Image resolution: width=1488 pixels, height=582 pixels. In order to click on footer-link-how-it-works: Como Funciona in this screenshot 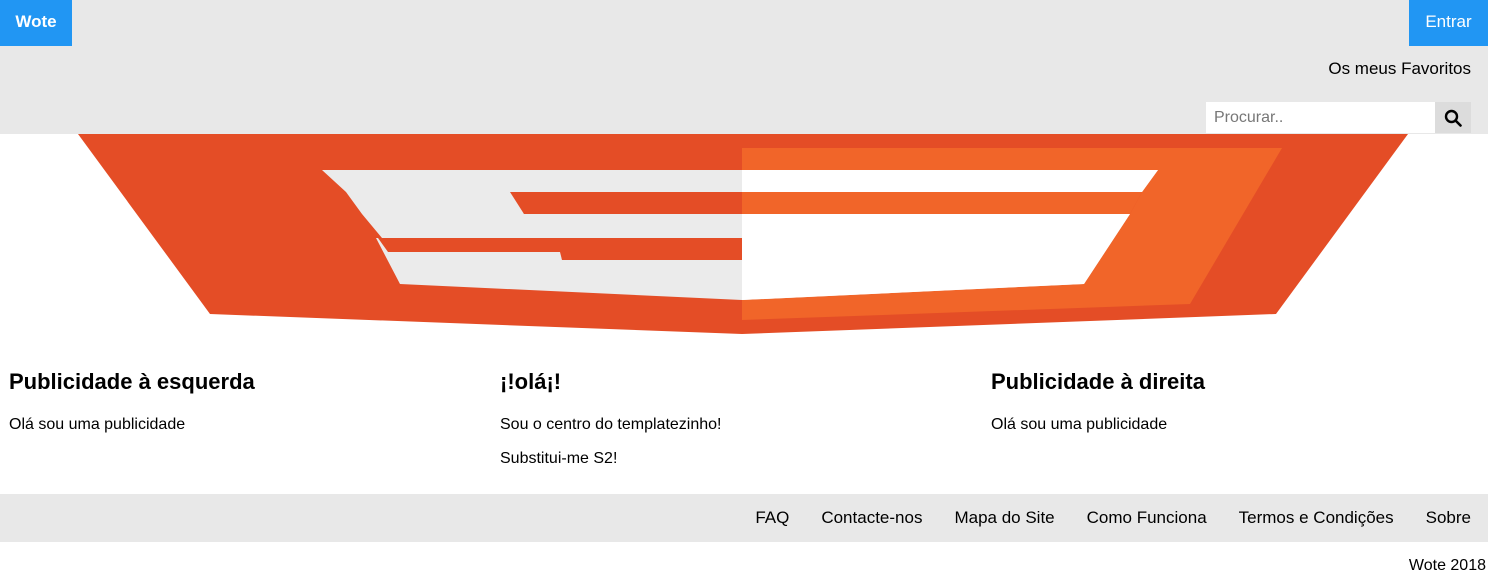, I will do `click(1147, 518)`.